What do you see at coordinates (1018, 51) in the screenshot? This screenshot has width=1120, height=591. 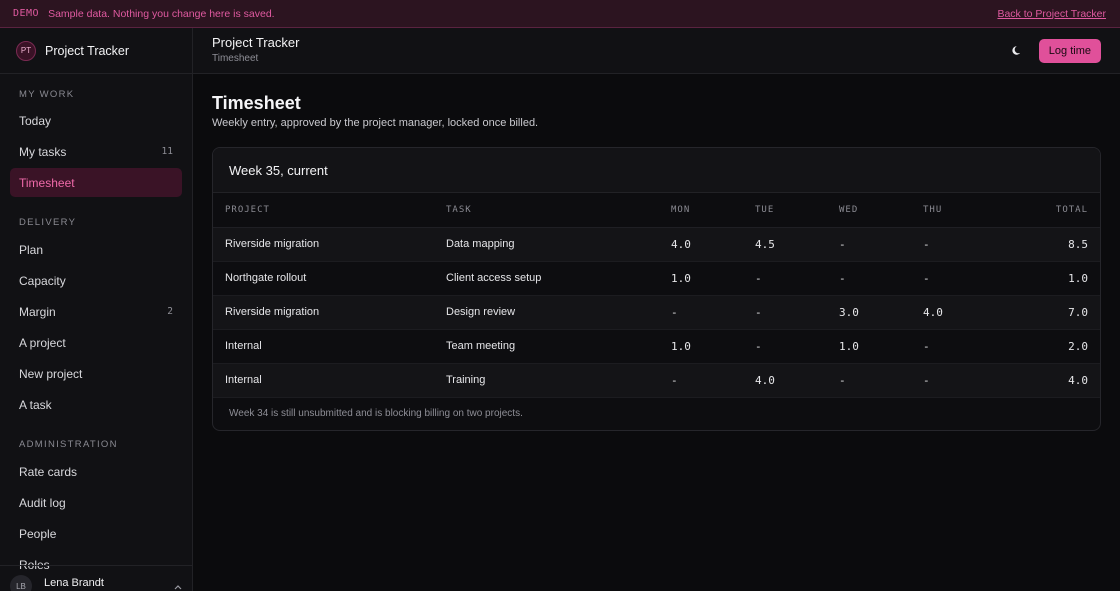 I see `moon-icon` at bounding box center [1018, 51].